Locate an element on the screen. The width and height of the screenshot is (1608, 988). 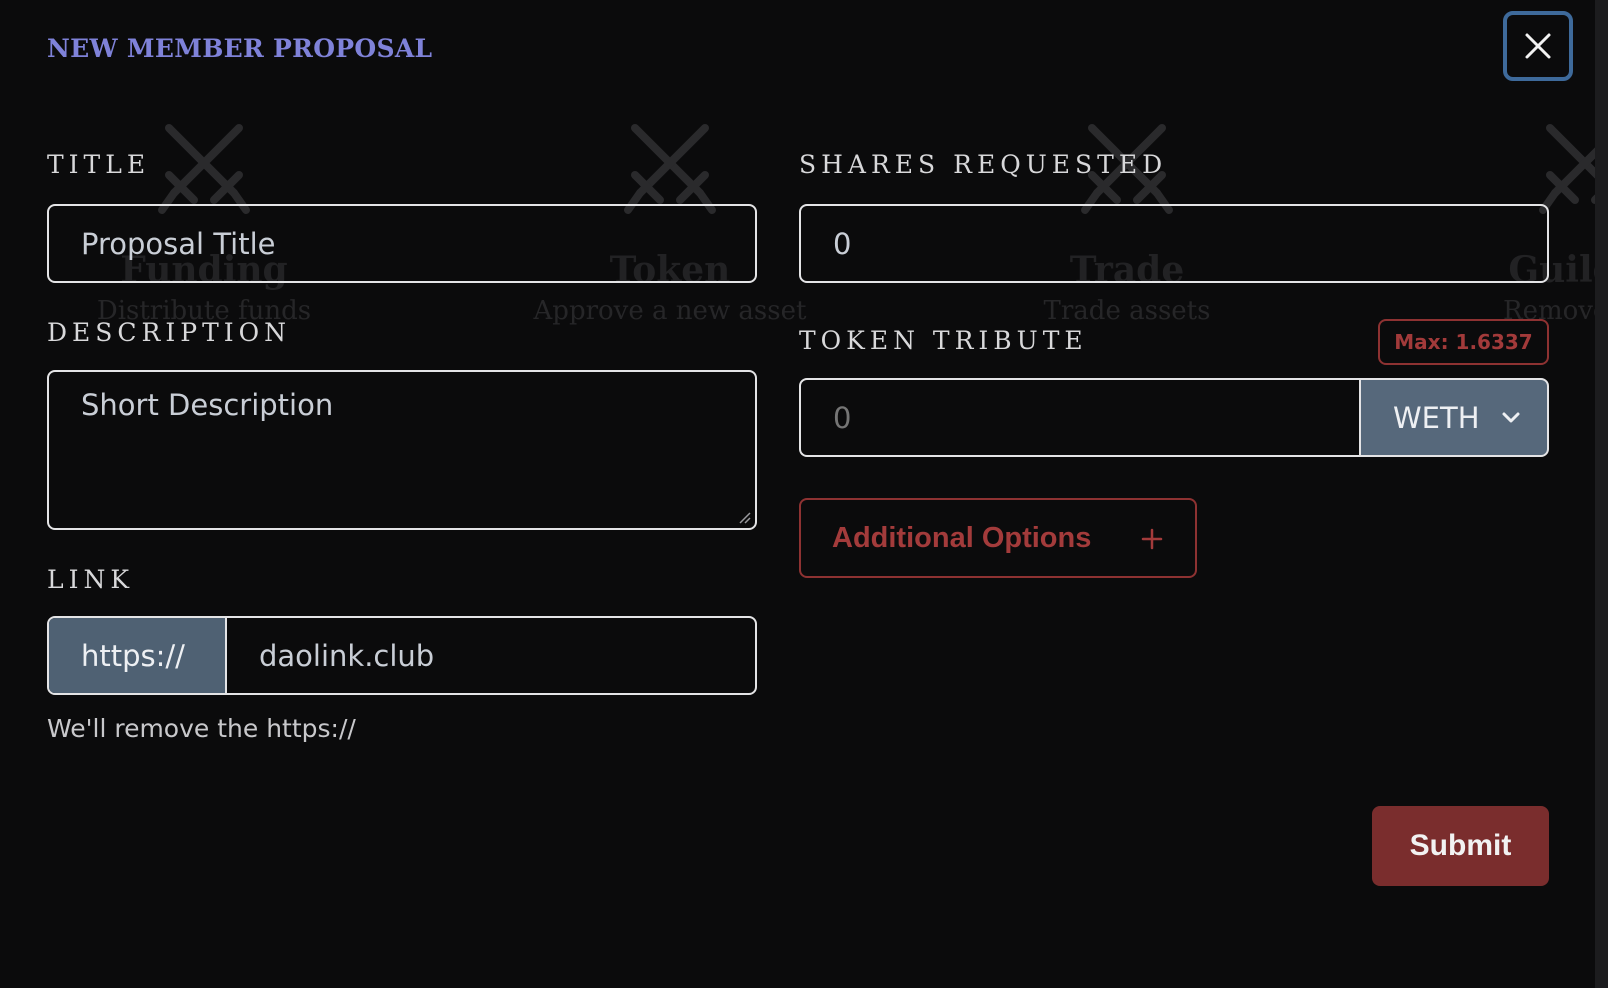
title-input is located at coordinates (410, 243).